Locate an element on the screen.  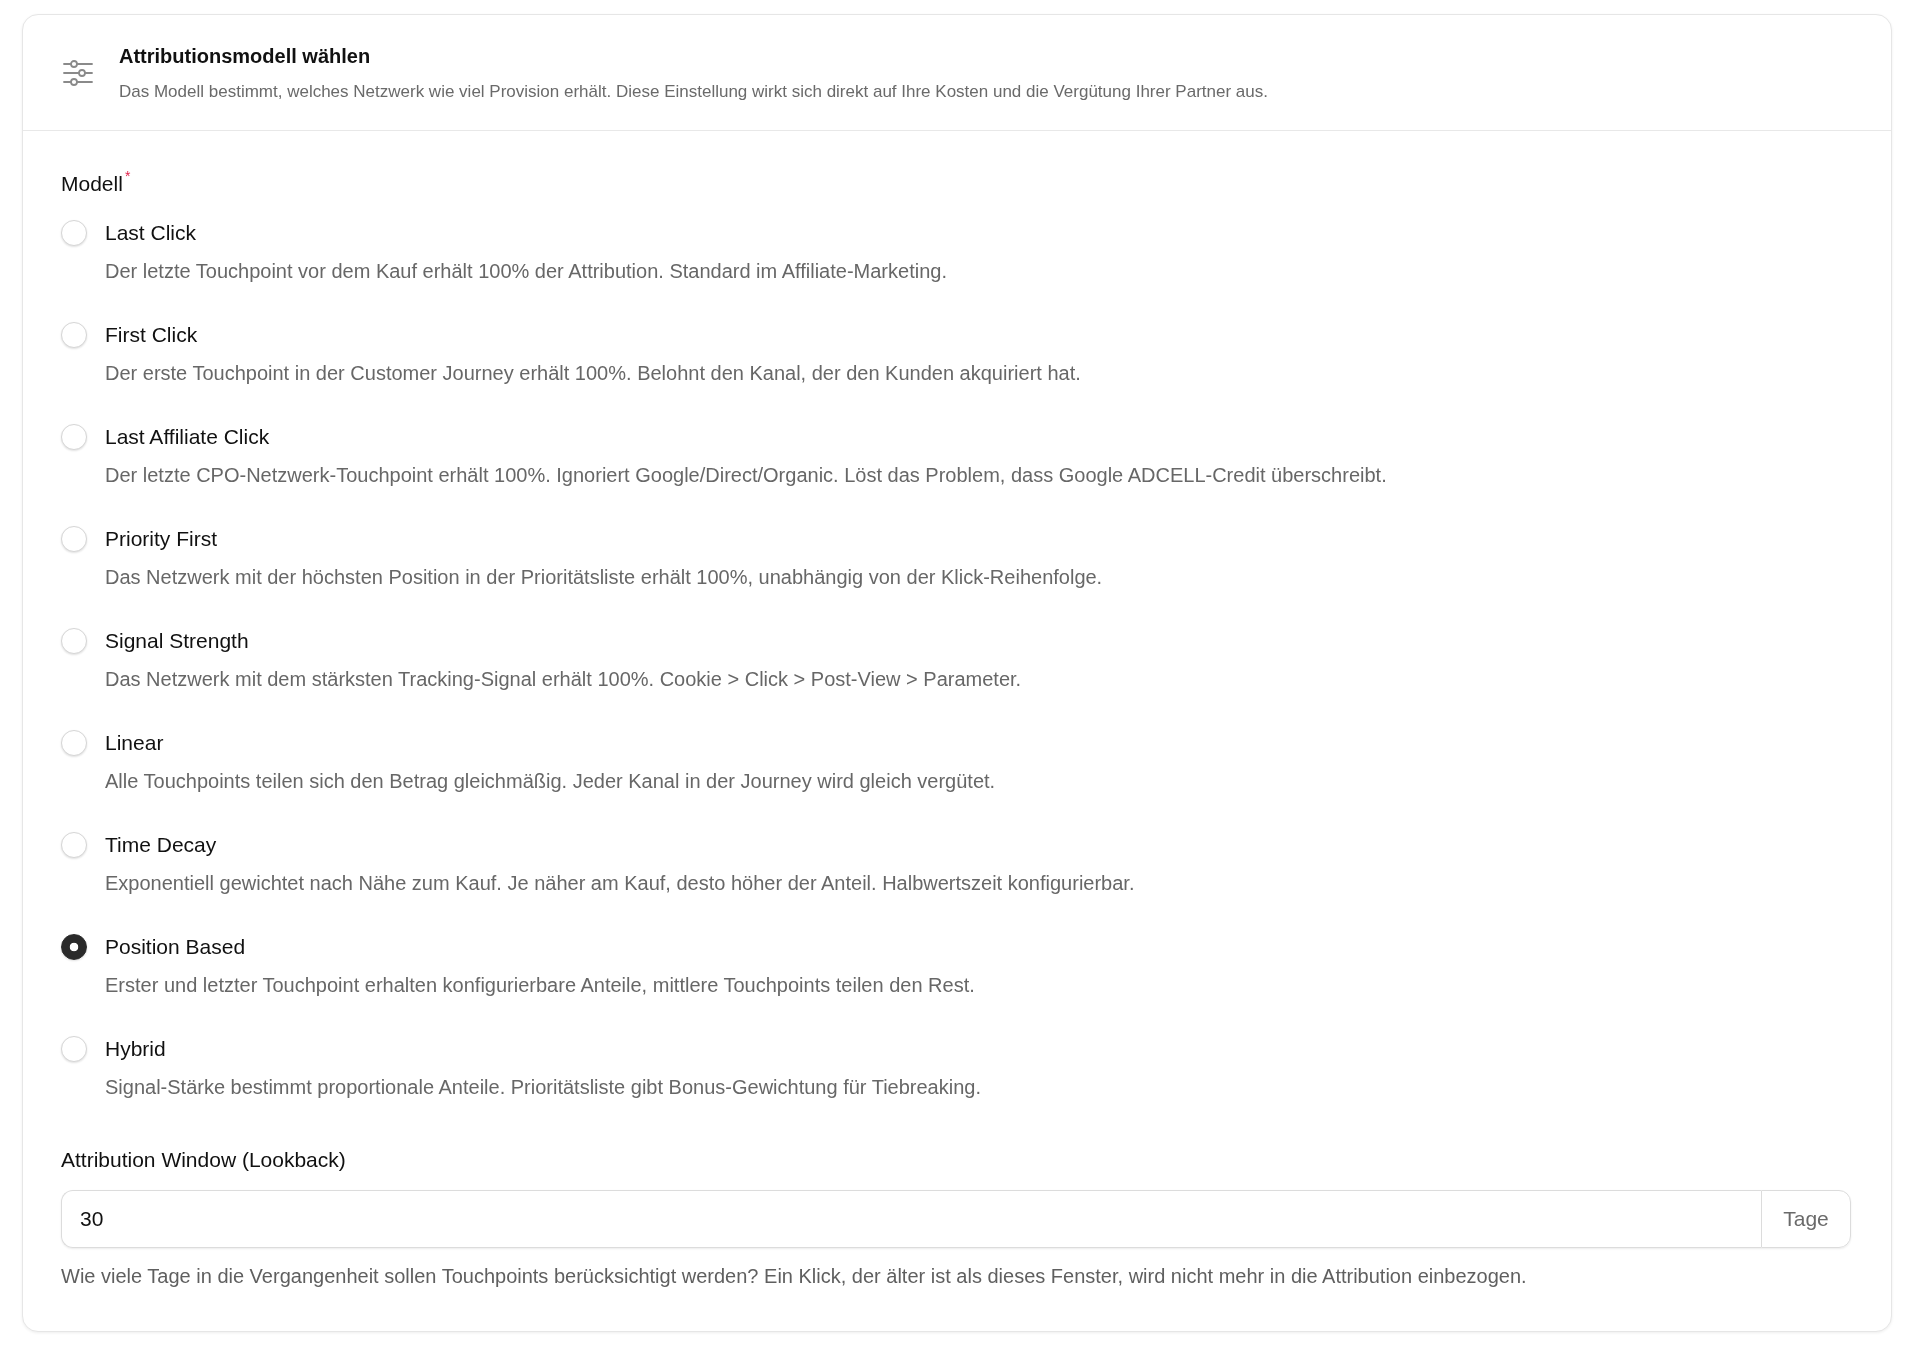
panel-description: Das Modell bestimmt, welches Netzwerk wie viel Provision erhält. Diese Einstellung wirkt sich direkt auf Ihre Kosten und die Vergütung Ihrer Partner aus. is located at coordinates (693, 92).